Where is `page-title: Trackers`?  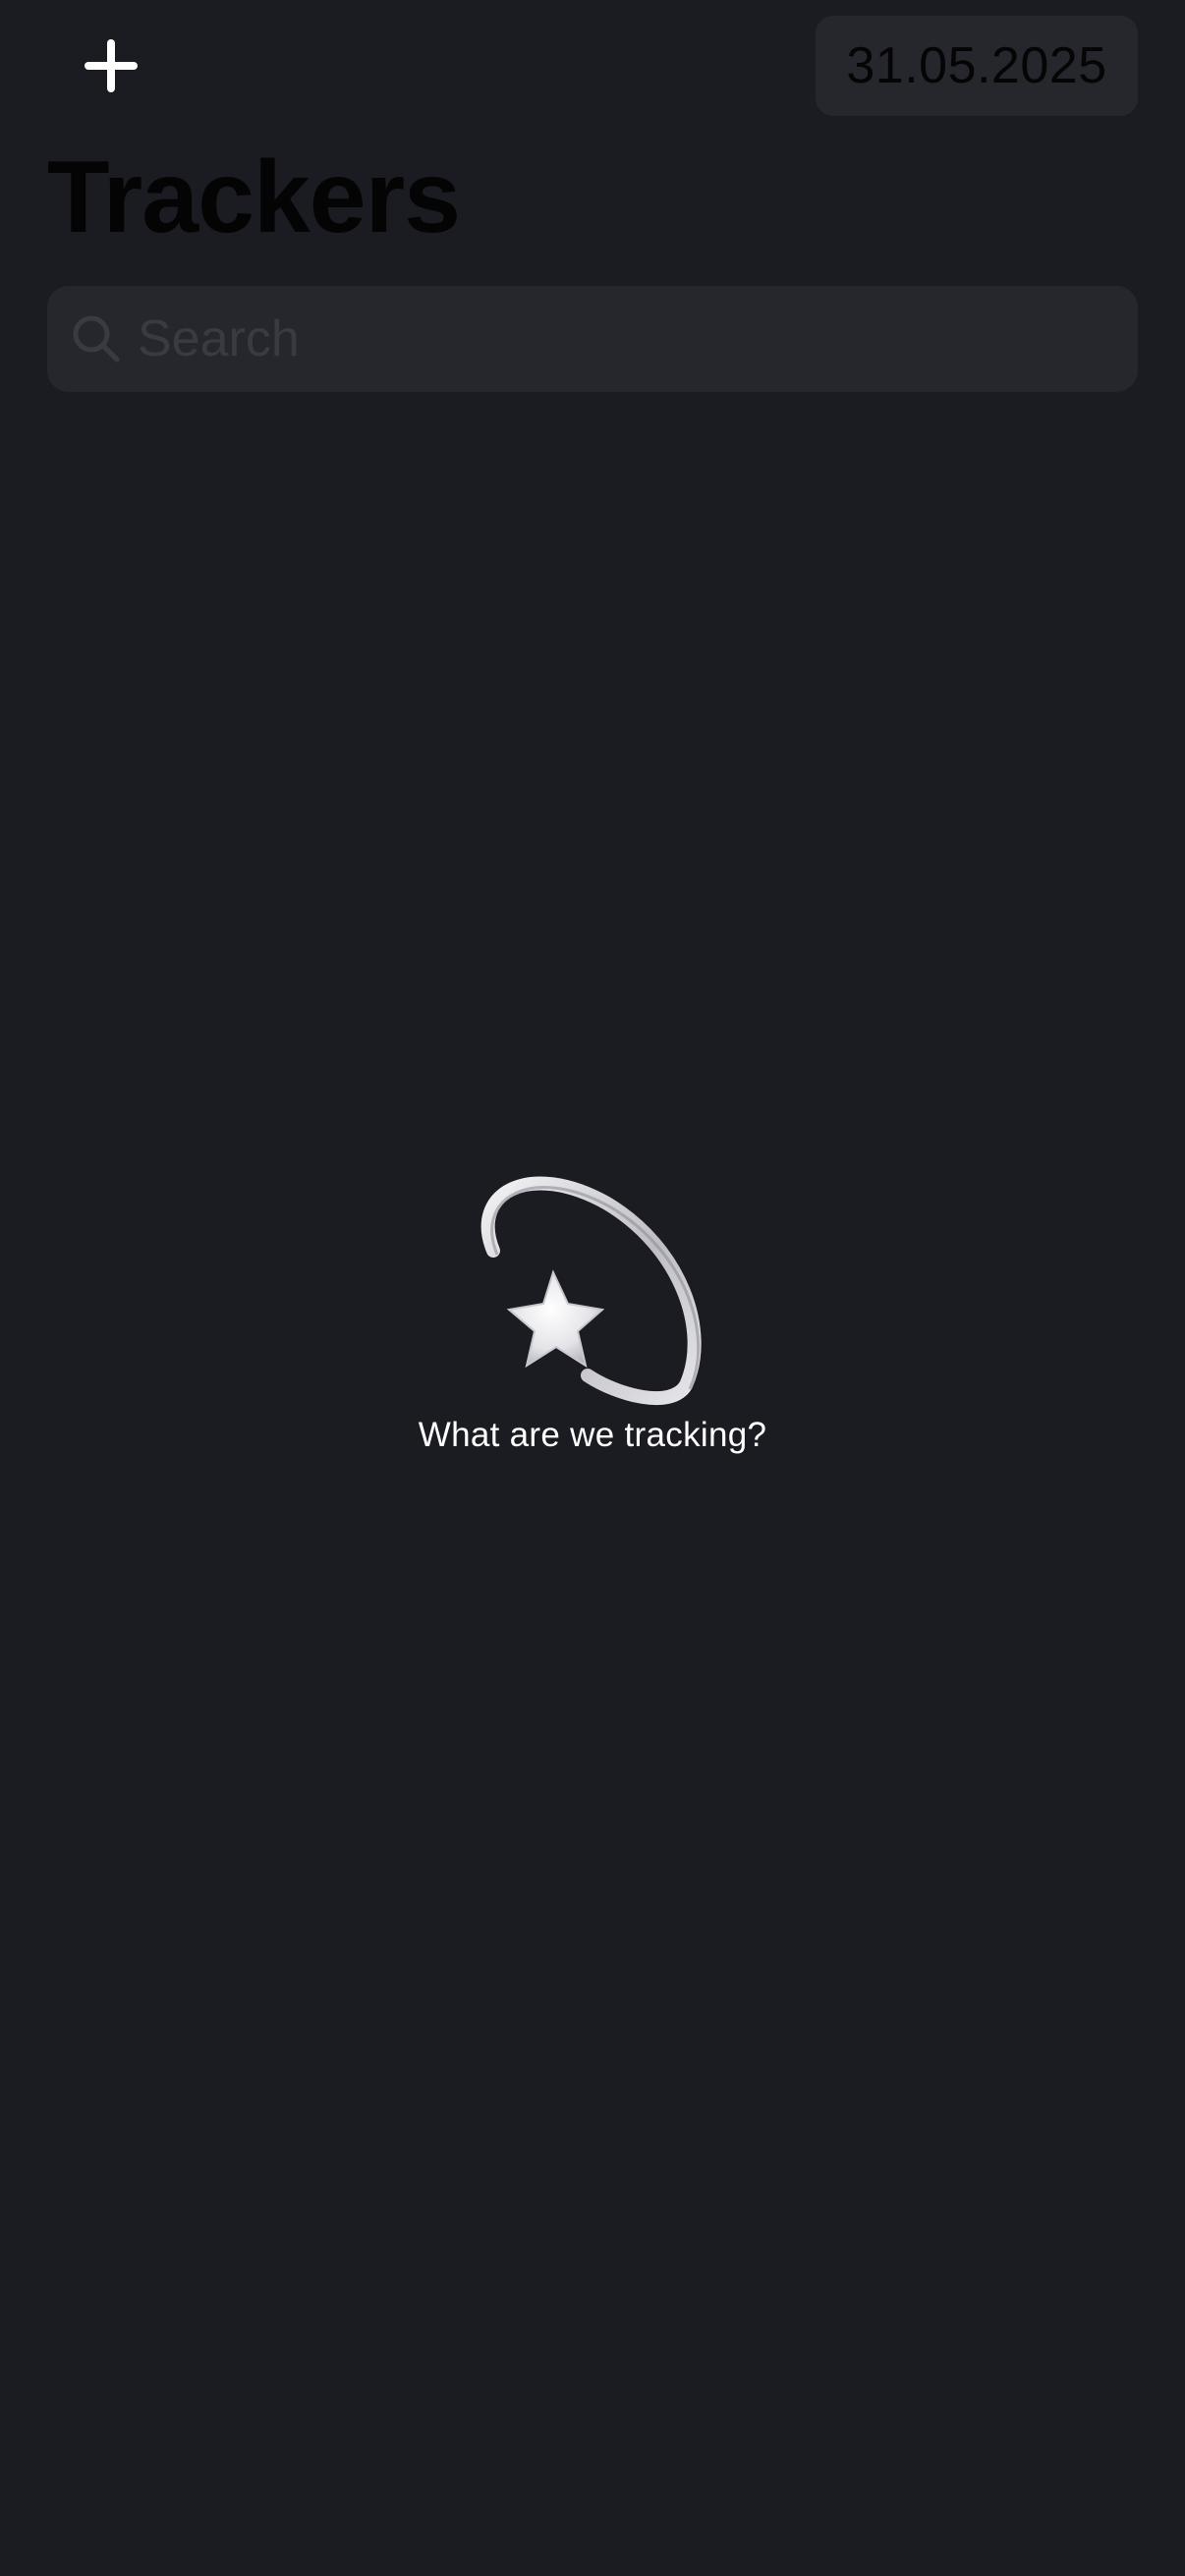
page-title: Trackers is located at coordinates (254, 197).